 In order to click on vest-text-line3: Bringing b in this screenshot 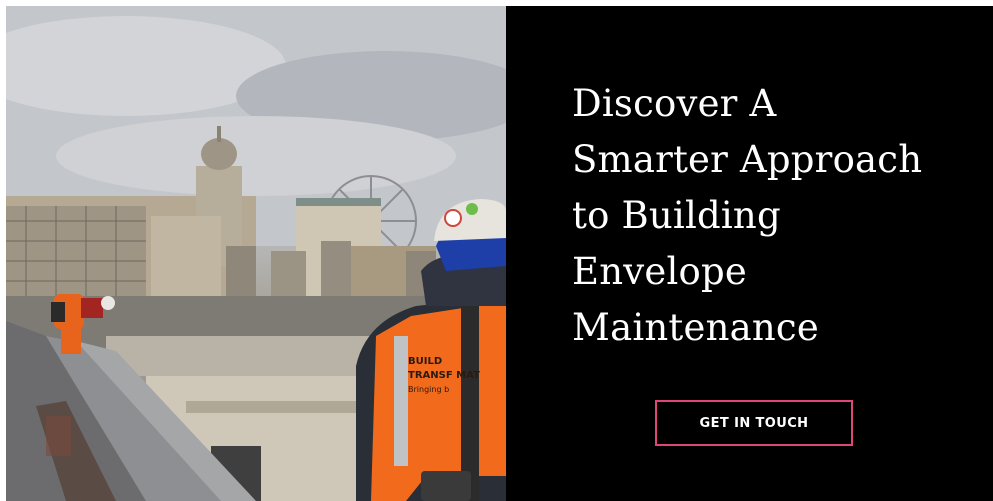, I will do `click(428, 389)`.